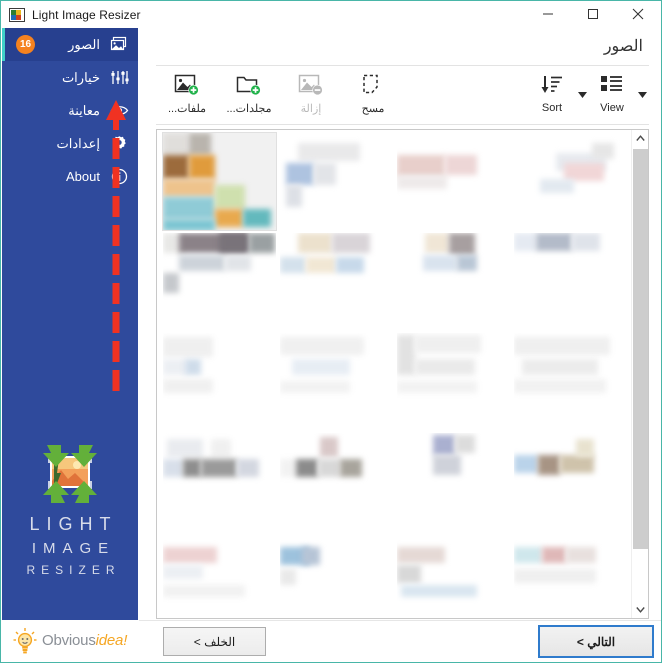 This screenshot has height=663, width=662. I want to click on vendor-name: Obviousidea!, so click(84, 640).